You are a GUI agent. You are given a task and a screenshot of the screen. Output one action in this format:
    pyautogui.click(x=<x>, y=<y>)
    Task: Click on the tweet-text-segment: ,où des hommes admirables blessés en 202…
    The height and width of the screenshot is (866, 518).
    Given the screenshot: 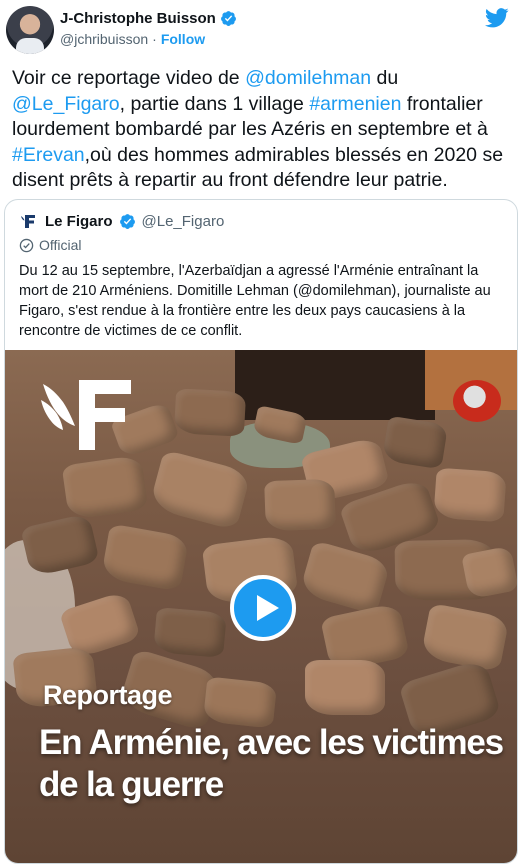 What is the action you would take?
    pyautogui.click(x=258, y=167)
    